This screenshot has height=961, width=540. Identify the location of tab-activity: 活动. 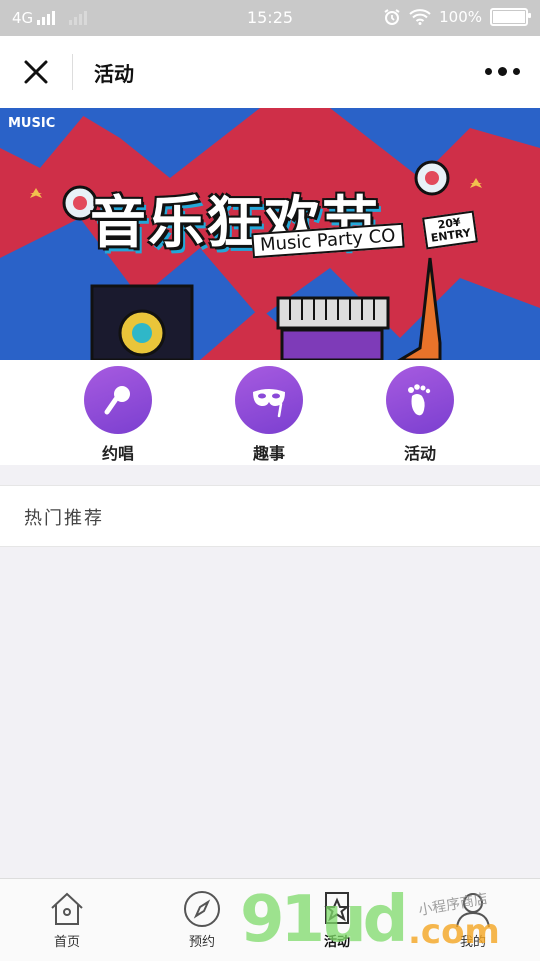
(337, 918).